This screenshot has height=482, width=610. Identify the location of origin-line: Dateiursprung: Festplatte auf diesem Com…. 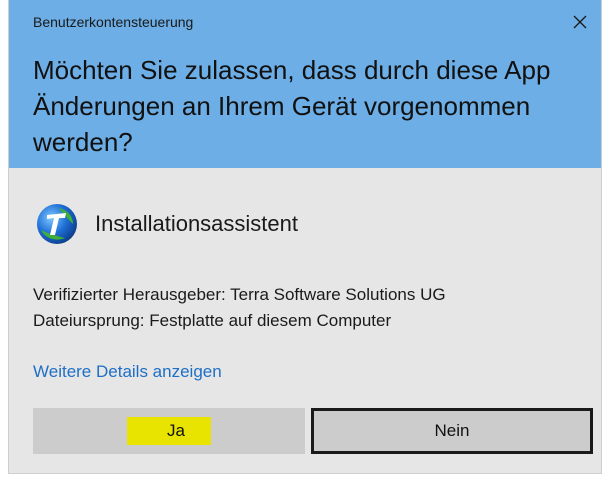
(212, 320).